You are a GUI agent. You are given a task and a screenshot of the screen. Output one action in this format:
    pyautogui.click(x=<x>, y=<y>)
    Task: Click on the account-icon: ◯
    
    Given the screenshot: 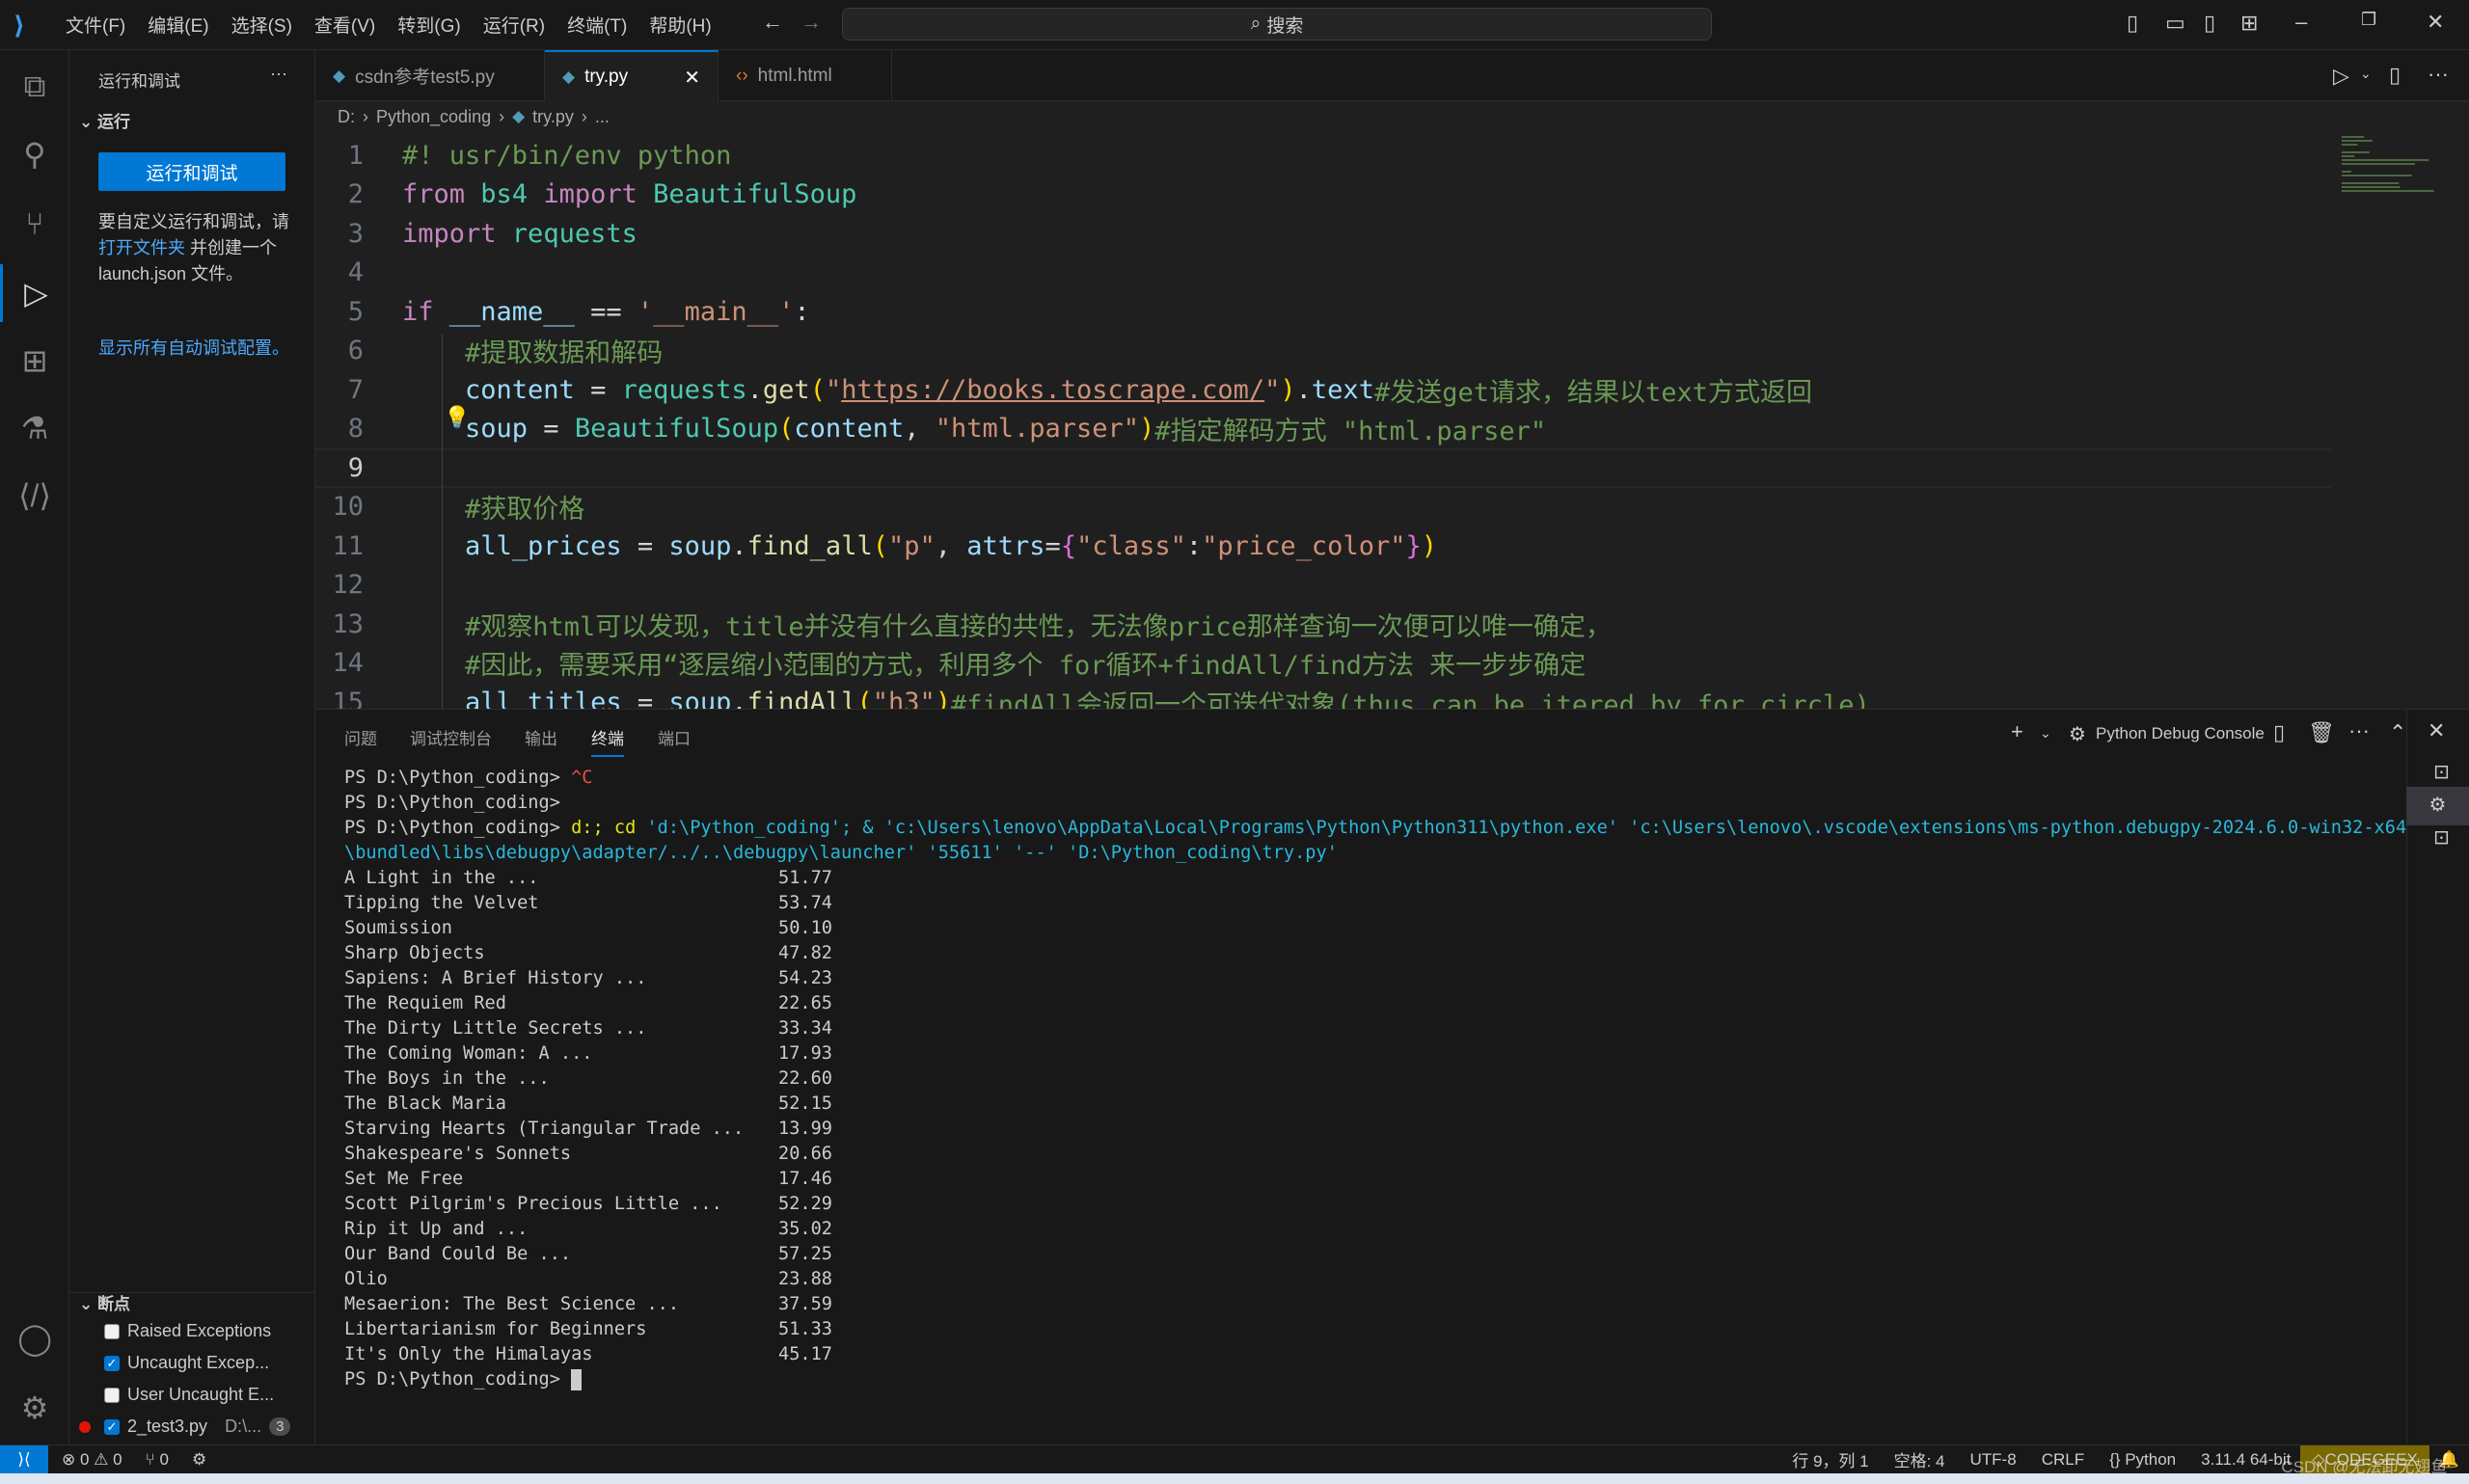 What is the action you would take?
    pyautogui.click(x=34, y=1338)
    